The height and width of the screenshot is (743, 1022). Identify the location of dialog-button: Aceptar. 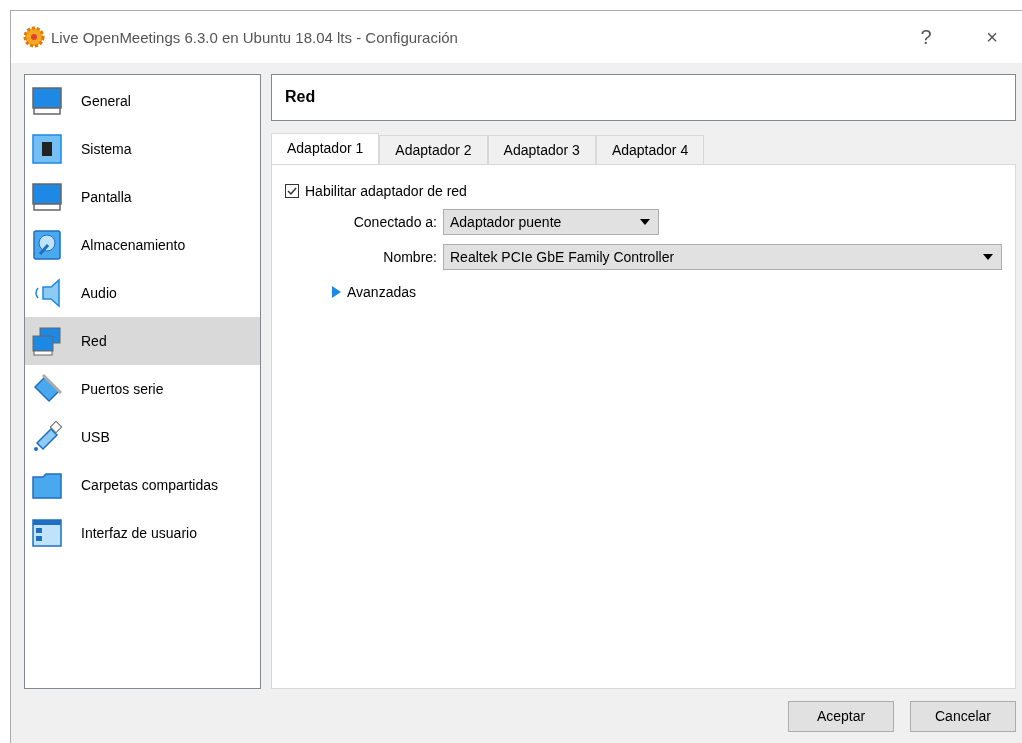
(841, 716).